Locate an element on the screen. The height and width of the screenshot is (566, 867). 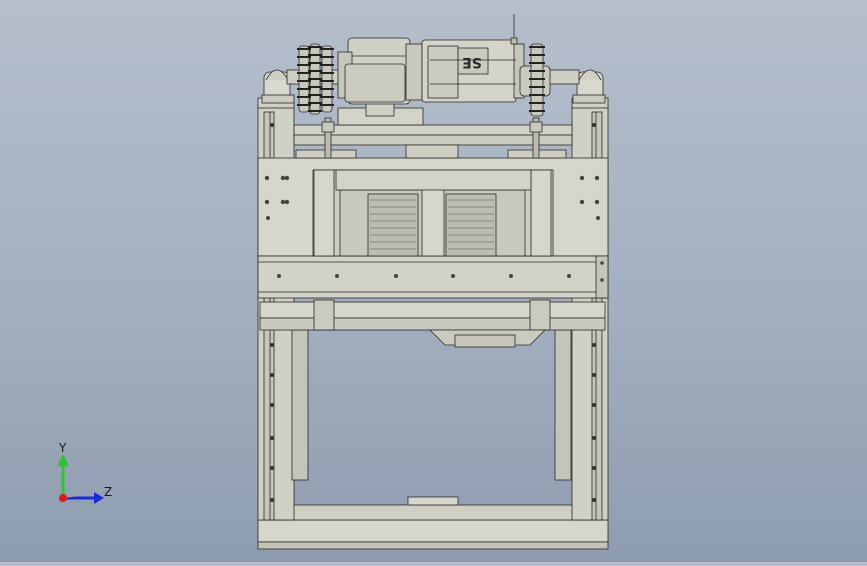
shaft-housing is located at coordinates (375, 83).